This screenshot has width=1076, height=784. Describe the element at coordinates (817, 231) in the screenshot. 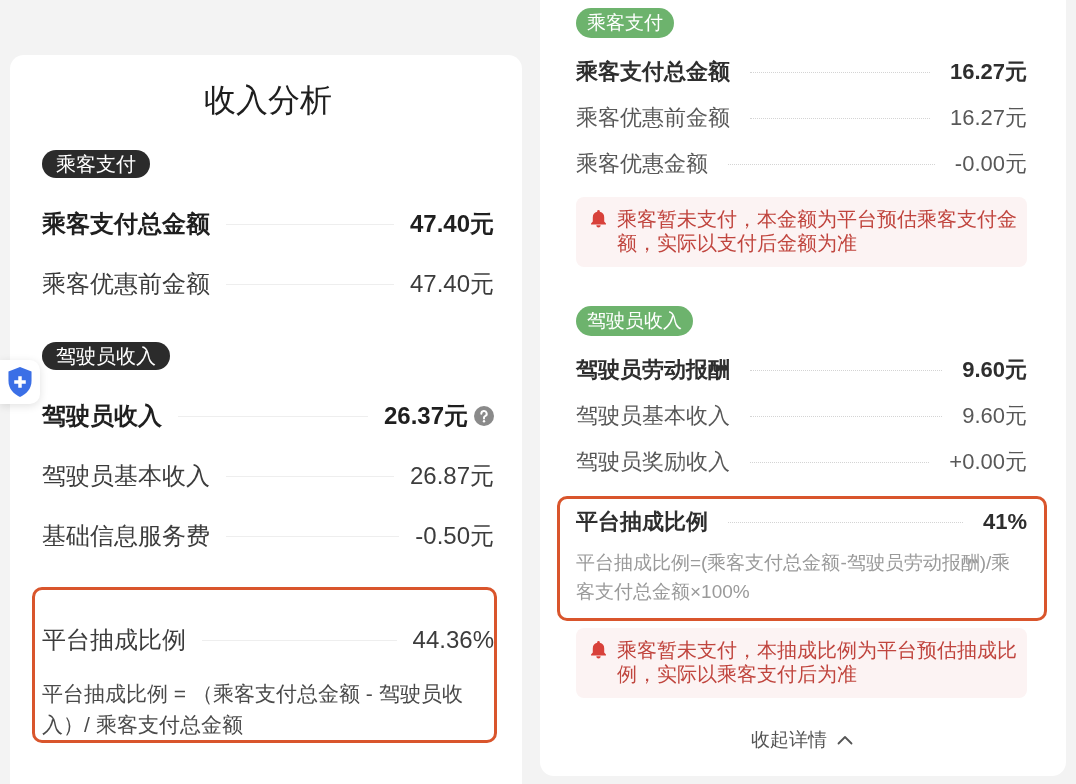

I see `notice-text: 乘客暂未支付，本金额为平台预估乘客支付金额，实际以支付后金额为准` at that location.